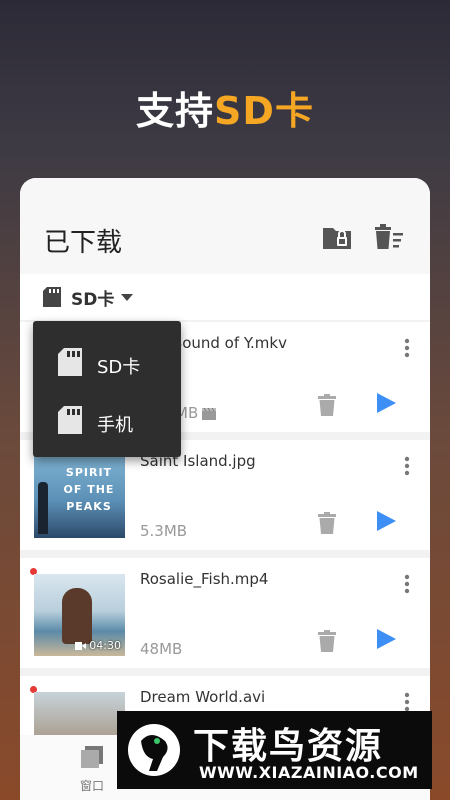 This screenshot has height=800, width=450. What do you see at coordinates (288, 746) in the screenshot?
I see `watermark-title: 下载鸟资源` at bounding box center [288, 746].